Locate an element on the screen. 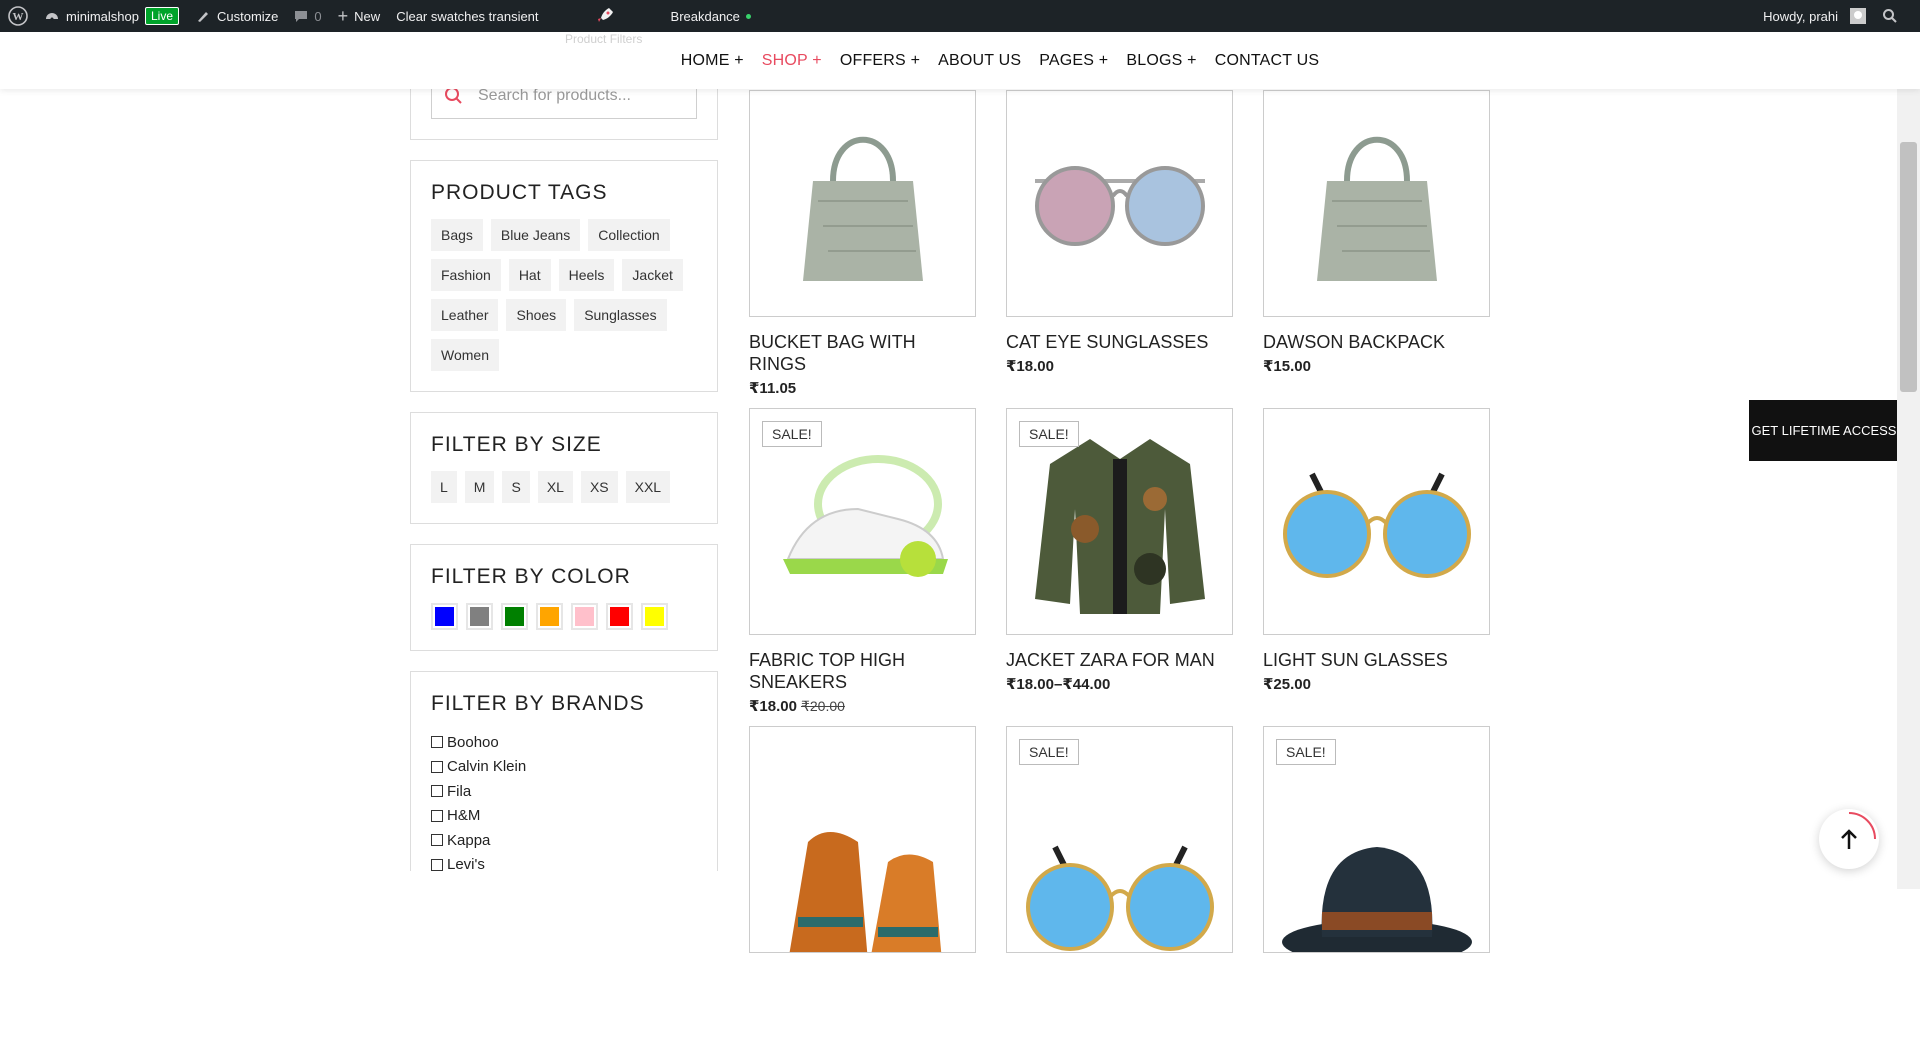 This screenshot has height=1044, width=1920. original-price: ₹20.00 is located at coordinates (822, 706).